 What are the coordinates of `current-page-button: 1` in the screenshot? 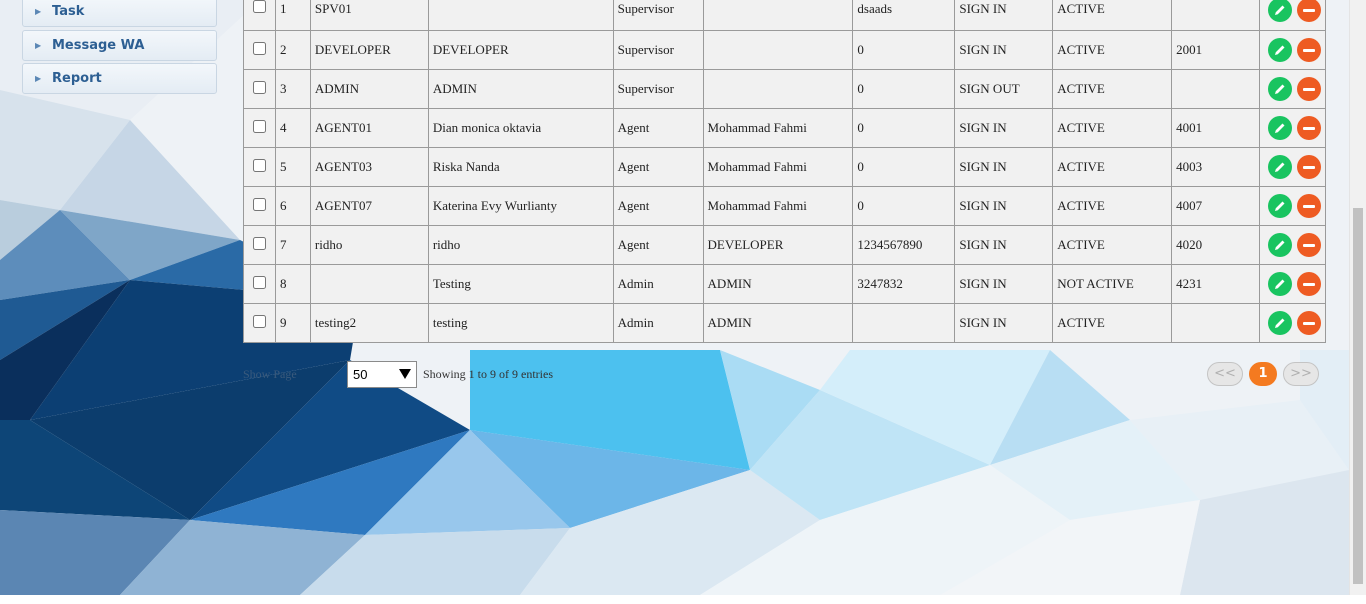 It's located at (1263, 374).